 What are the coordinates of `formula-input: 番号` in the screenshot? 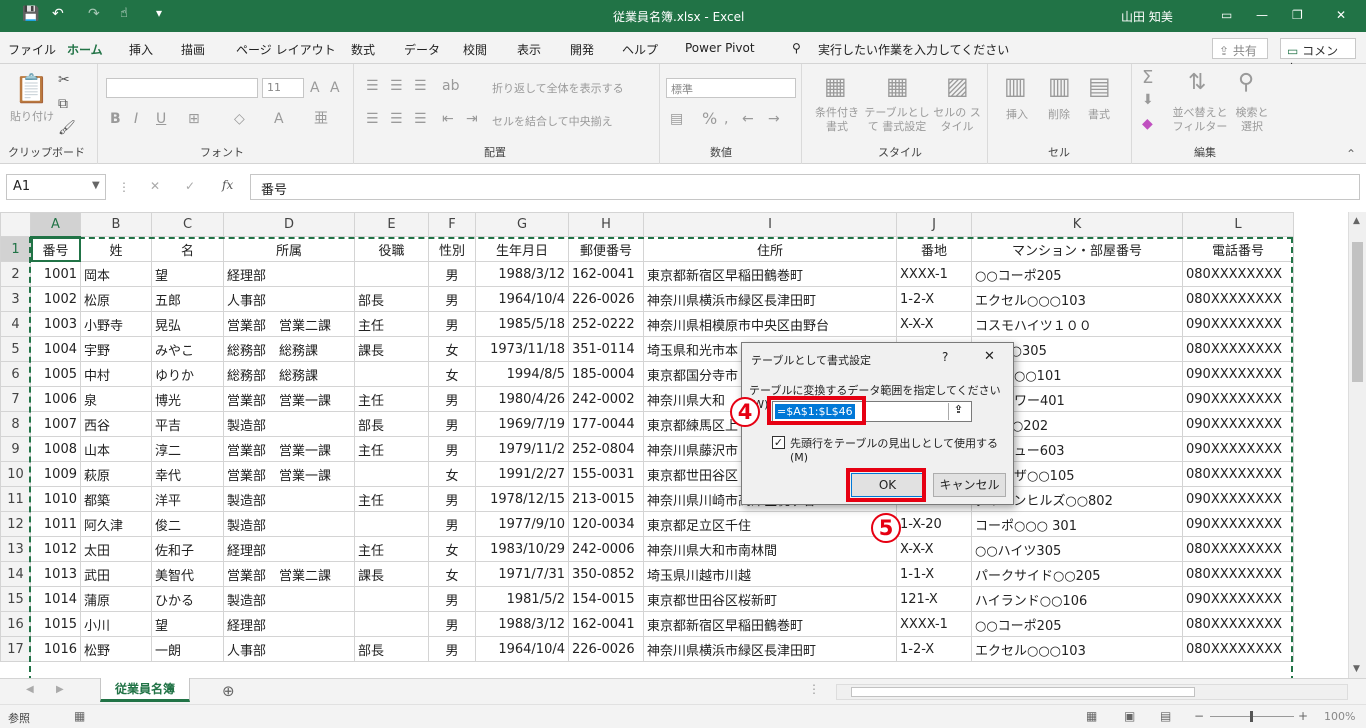 It's located at (805, 187).